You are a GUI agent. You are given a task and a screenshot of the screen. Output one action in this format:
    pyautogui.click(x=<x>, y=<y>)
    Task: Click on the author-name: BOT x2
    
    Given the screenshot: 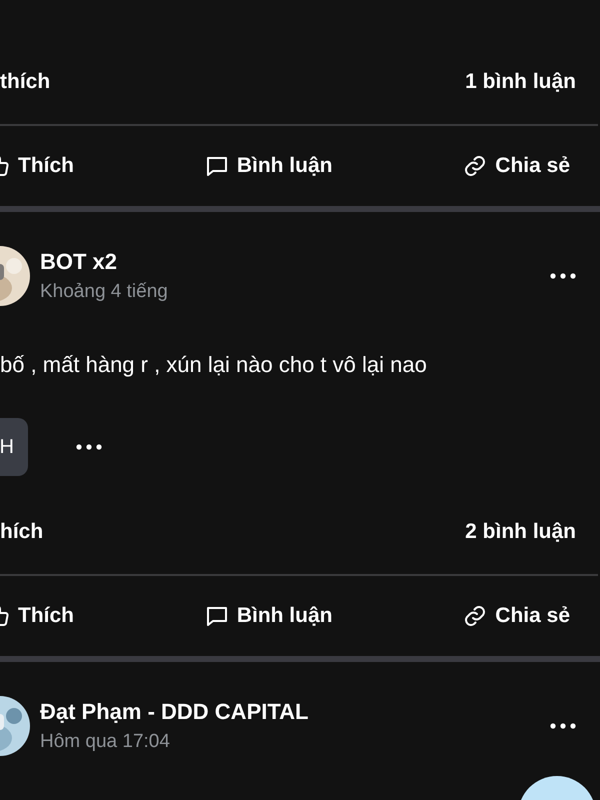 What is the action you would take?
    pyautogui.click(x=295, y=262)
    